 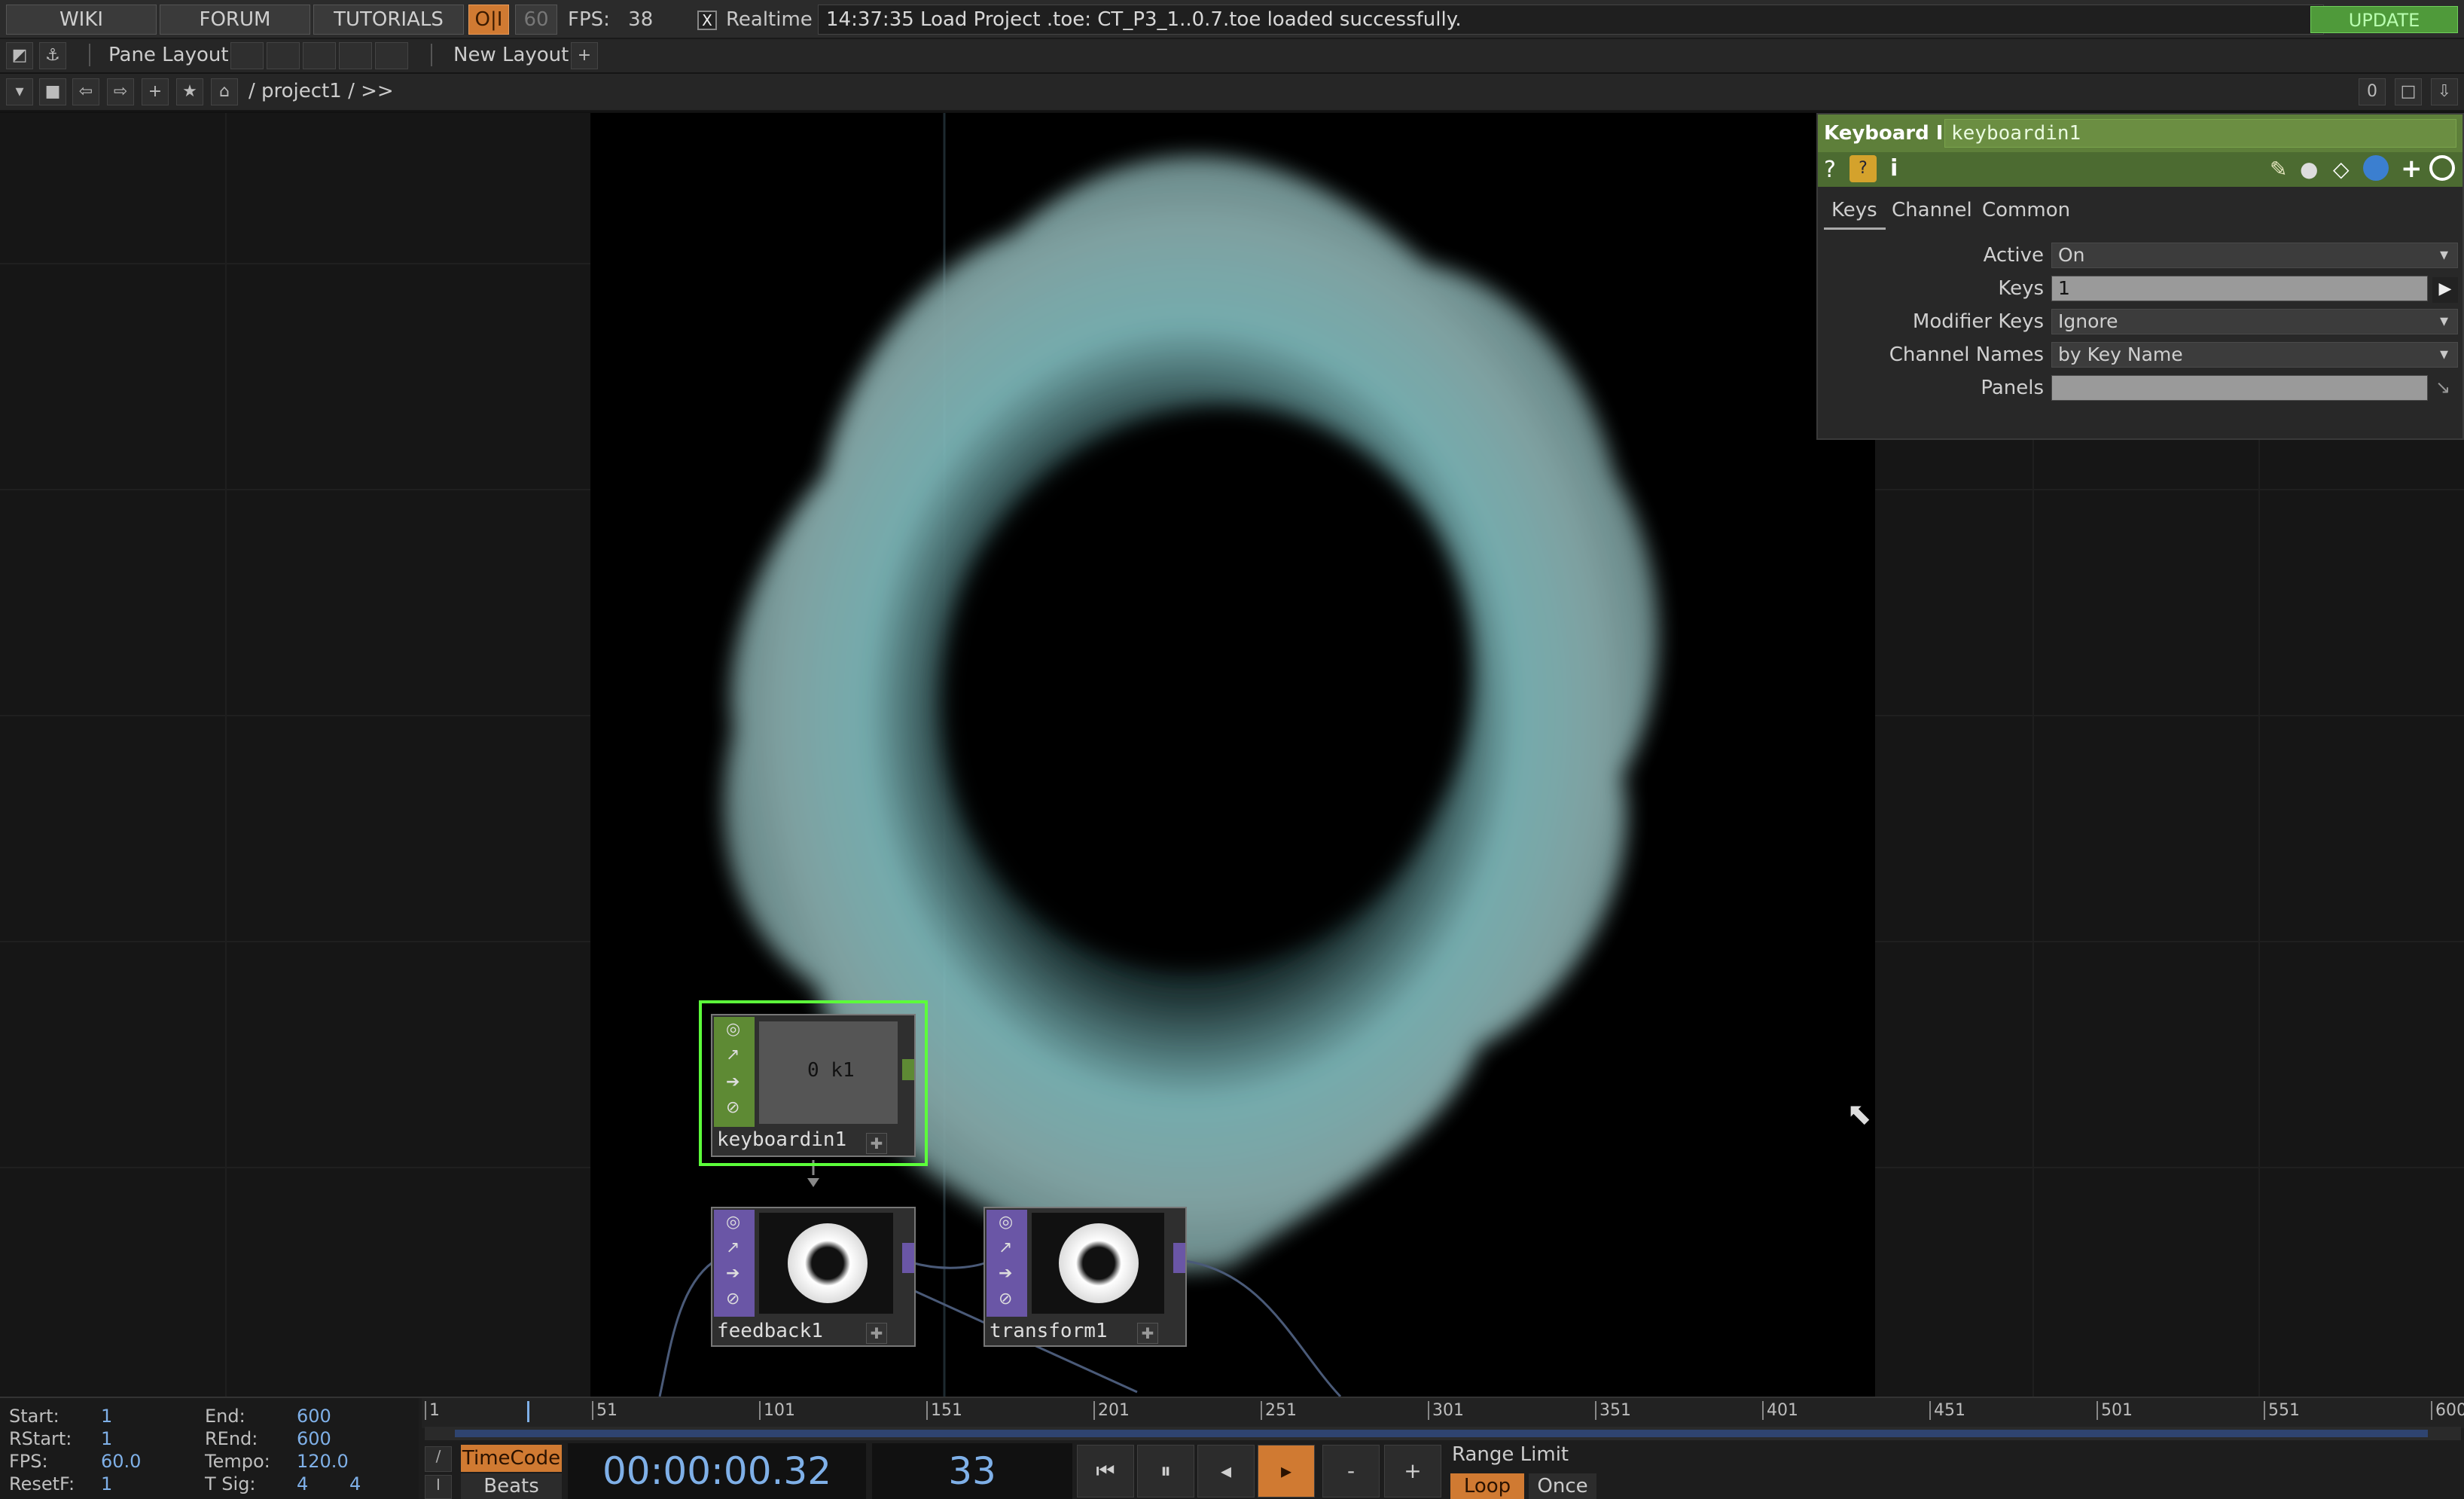 What do you see at coordinates (1854, 210) in the screenshot?
I see `tab-keys: Keys` at bounding box center [1854, 210].